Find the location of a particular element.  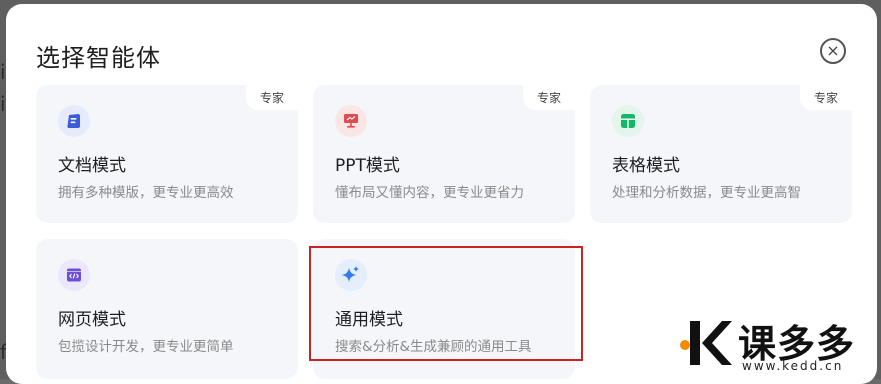

watermark-url: www.kedd.cn is located at coordinates (793, 366).